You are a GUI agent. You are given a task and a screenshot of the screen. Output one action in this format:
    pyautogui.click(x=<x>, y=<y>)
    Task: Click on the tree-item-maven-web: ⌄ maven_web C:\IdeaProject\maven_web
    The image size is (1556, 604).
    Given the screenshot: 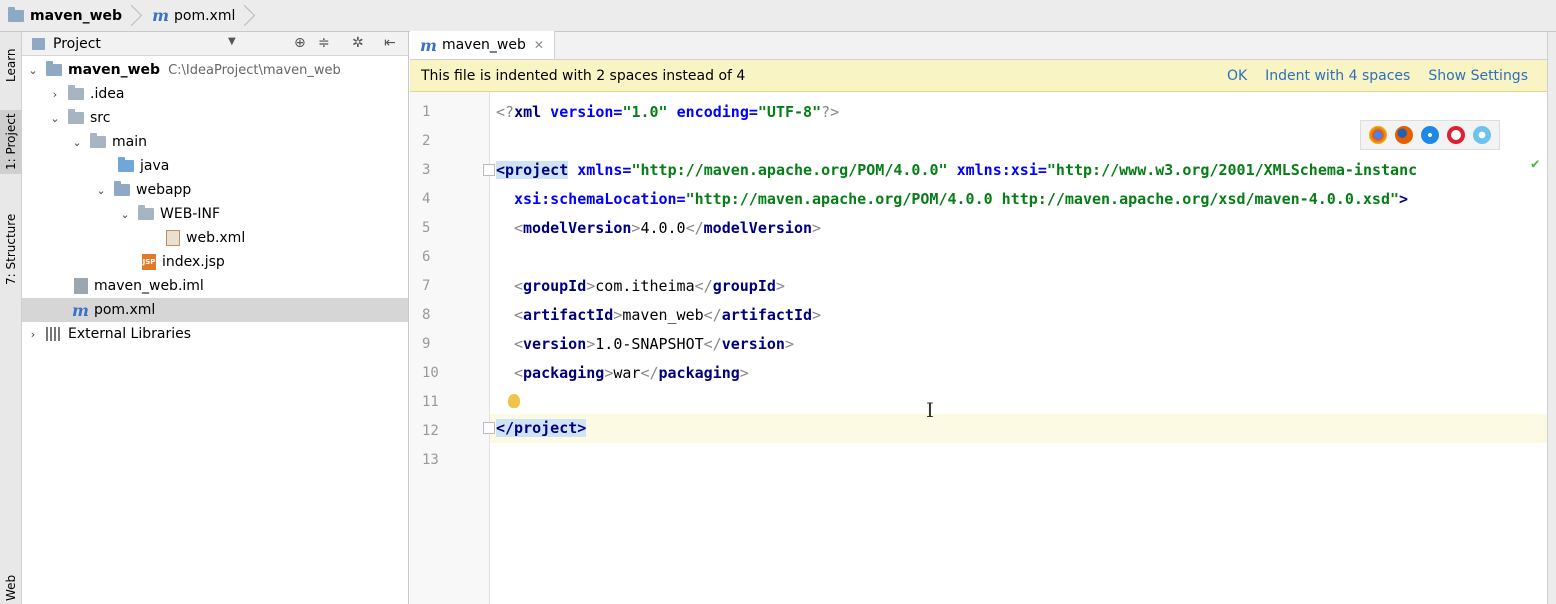 What is the action you would take?
    pyautogui.click(x=215, y=70)
    